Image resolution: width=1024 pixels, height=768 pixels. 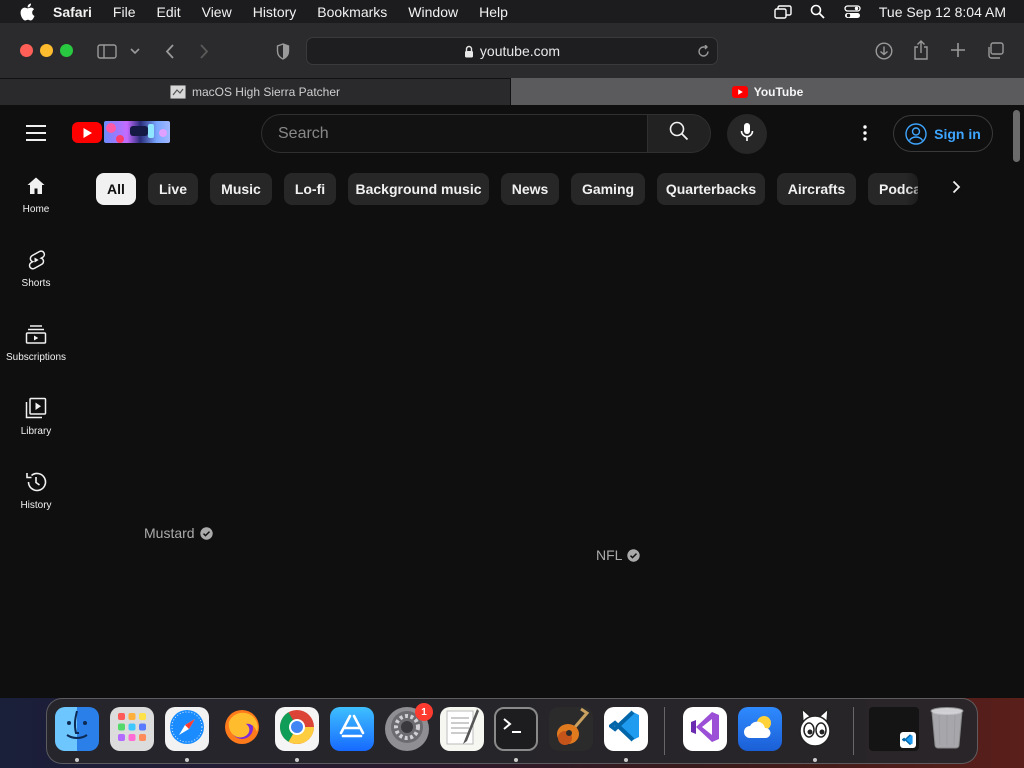 I want to click on window-close-button, so click(x=26, y=50).